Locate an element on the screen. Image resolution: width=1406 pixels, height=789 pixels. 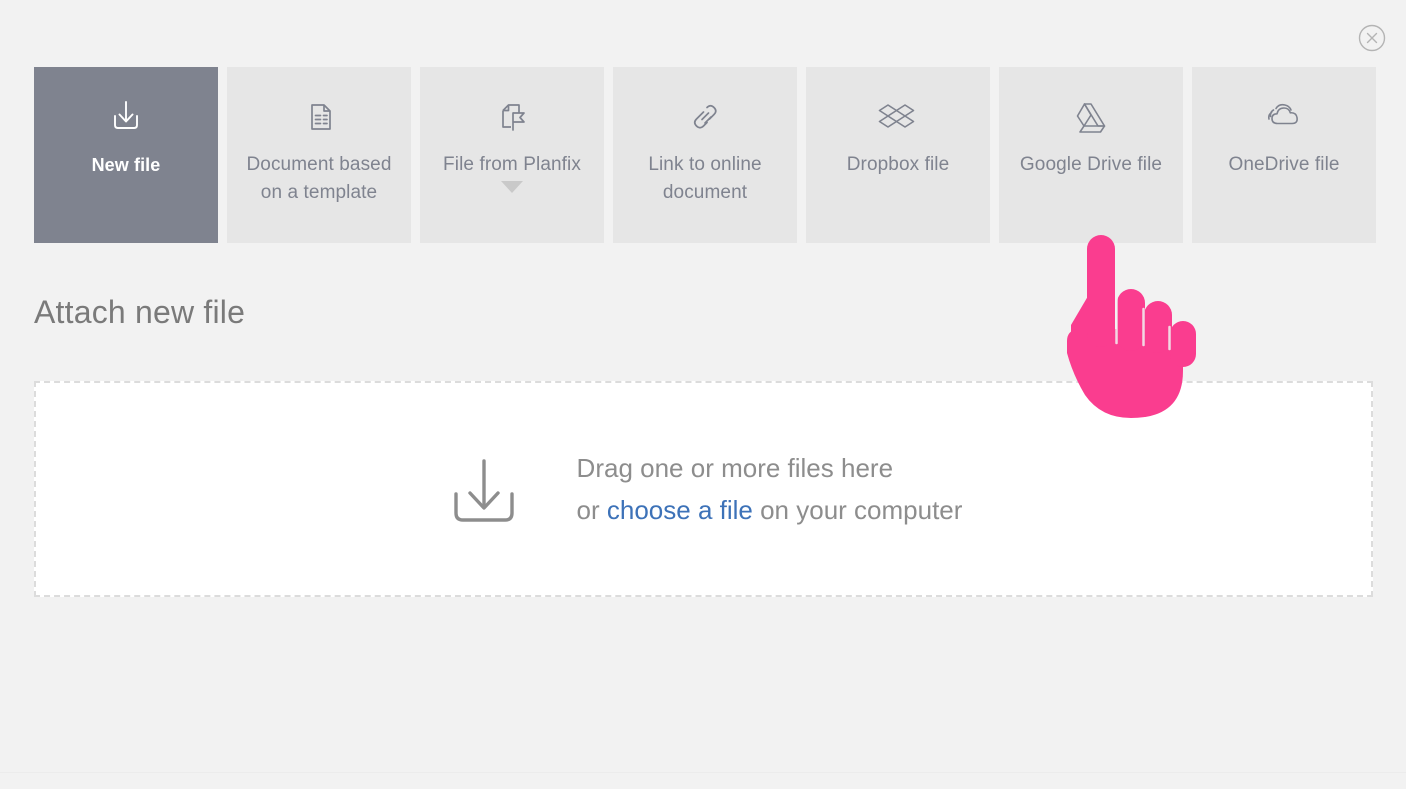
drop-zone-line-1: Drag one or more files here is located at coordinates (735, 468).